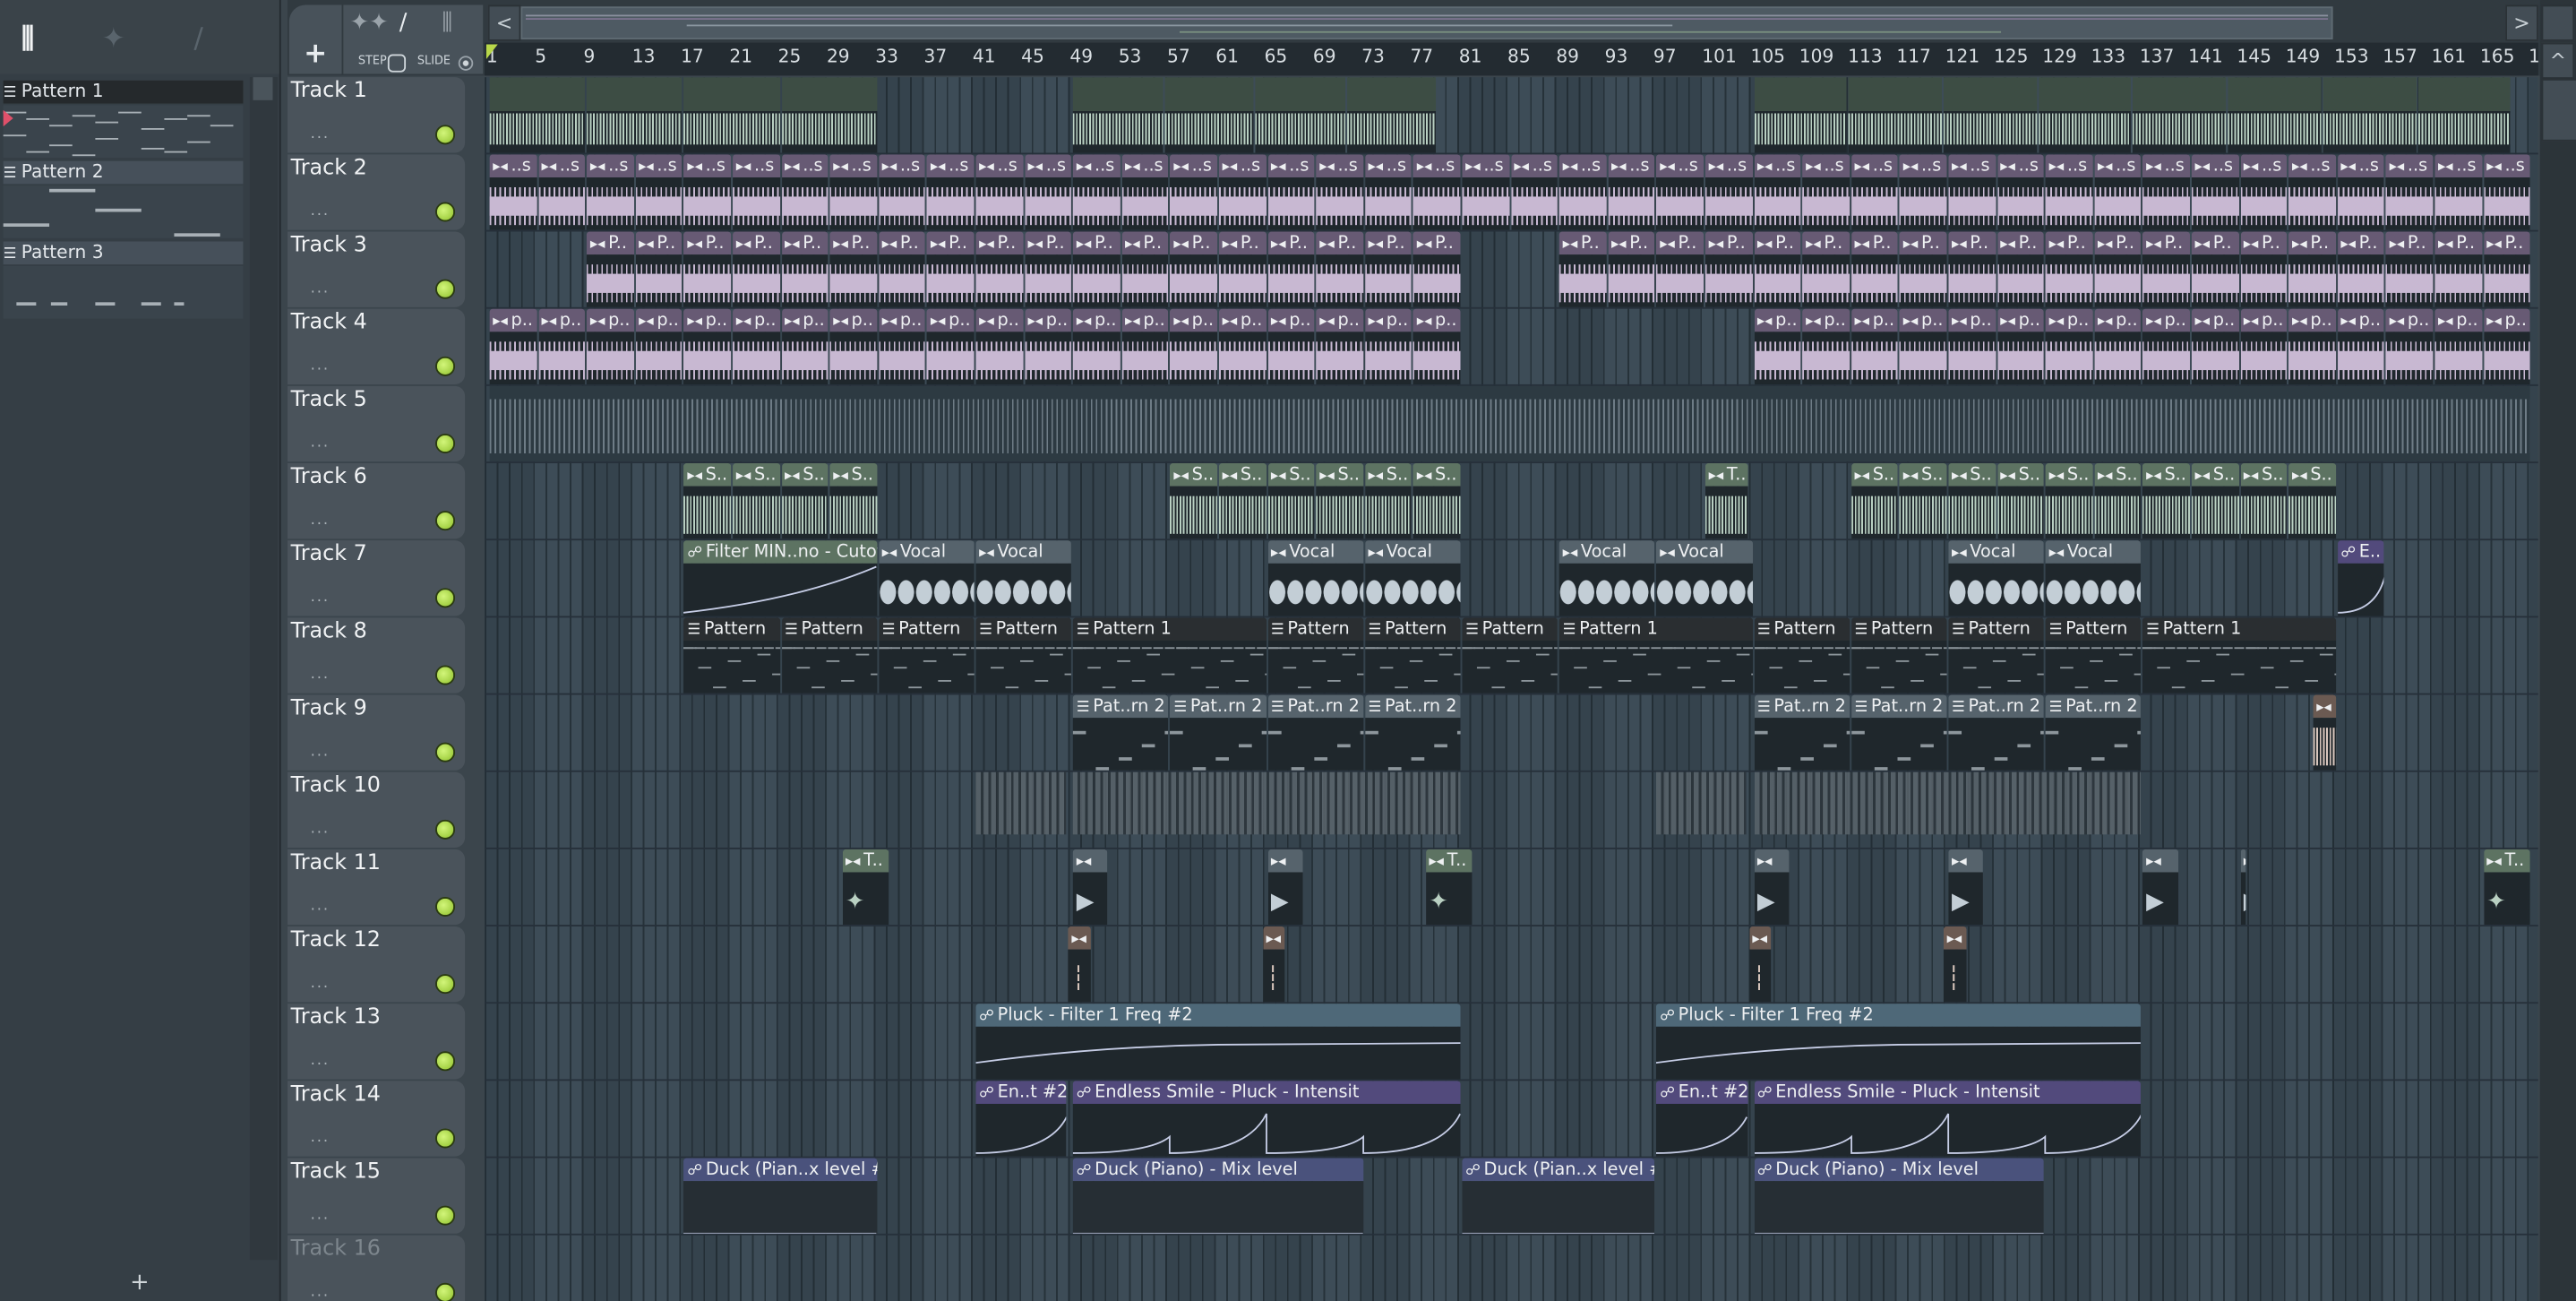  What do you see at coordinates (2093, 732) in the screenshot?
I see `pattern-clip: ☰ Pat..rn 2` at bounding box center [2093, 732].